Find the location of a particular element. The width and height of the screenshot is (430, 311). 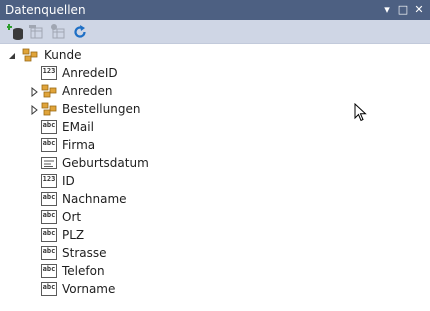

tree-node-label: Strasse is located at coordinates (84, 253).